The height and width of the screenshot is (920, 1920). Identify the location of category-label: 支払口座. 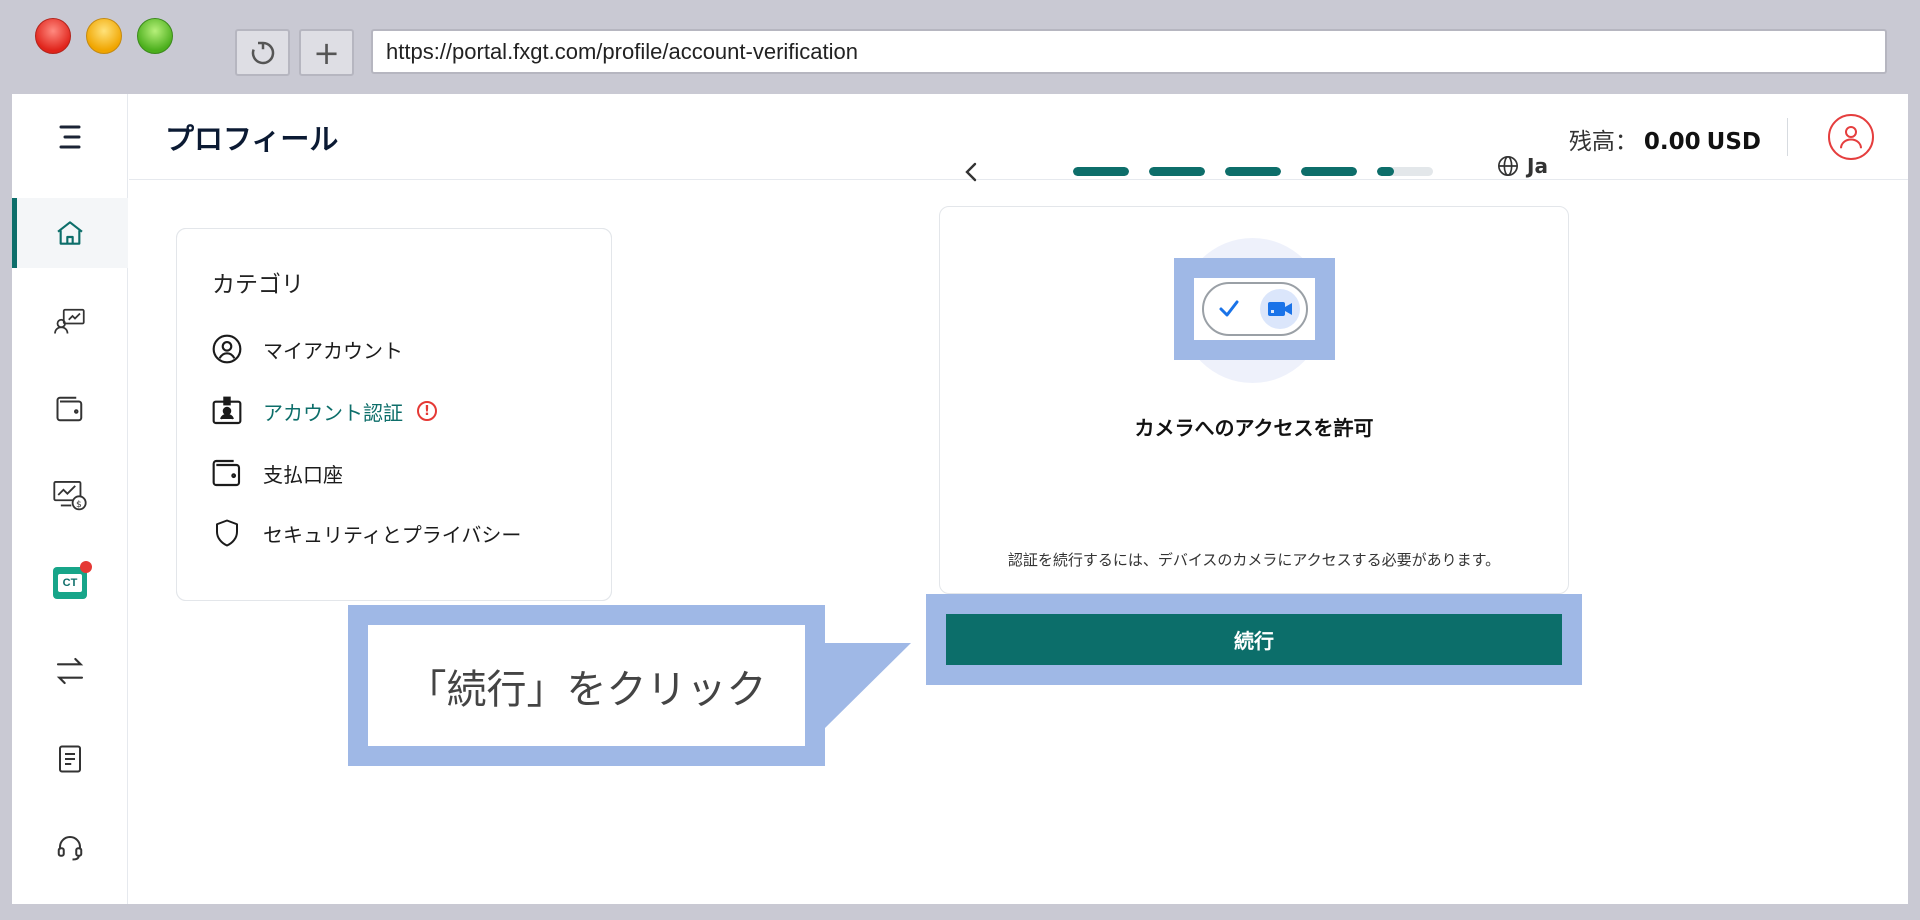
(303, 474).